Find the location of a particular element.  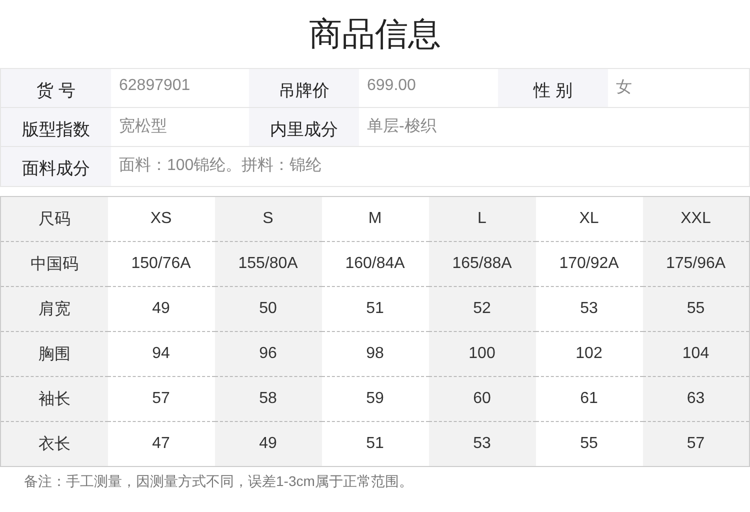

row-header: 肩宽 is located at coordinates (54, 309).